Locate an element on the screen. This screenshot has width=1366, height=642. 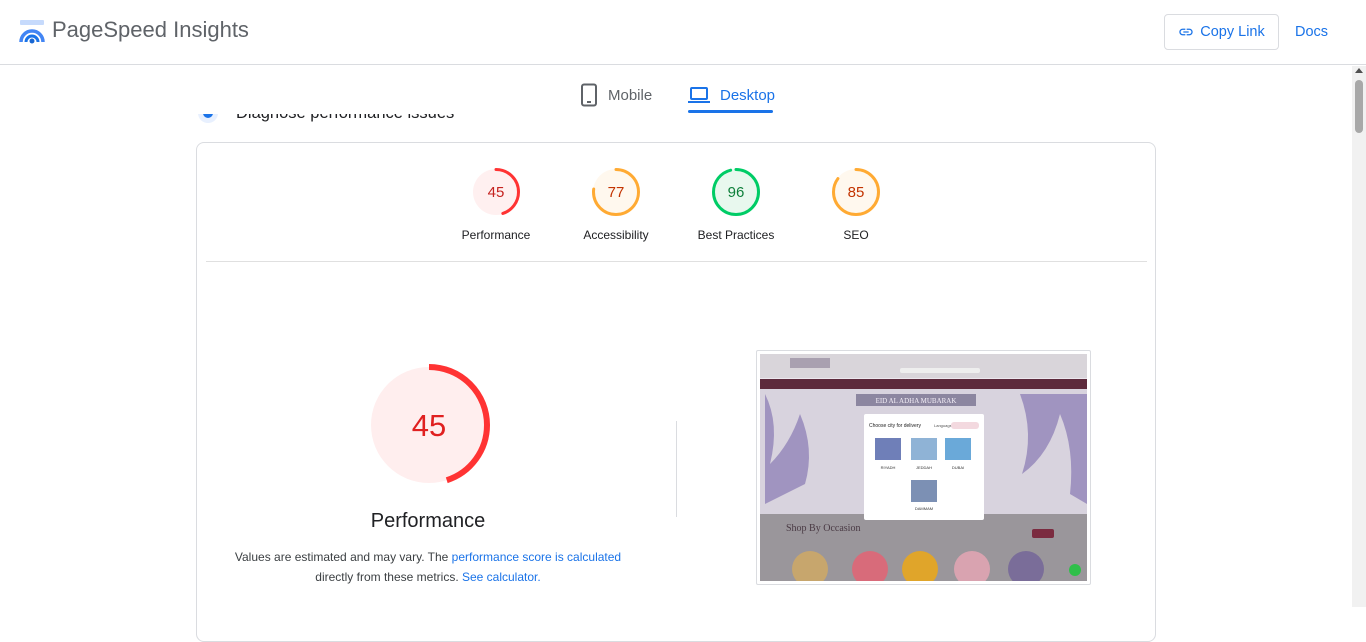
gauge-label: SEO is located at coordinates (856, 235).